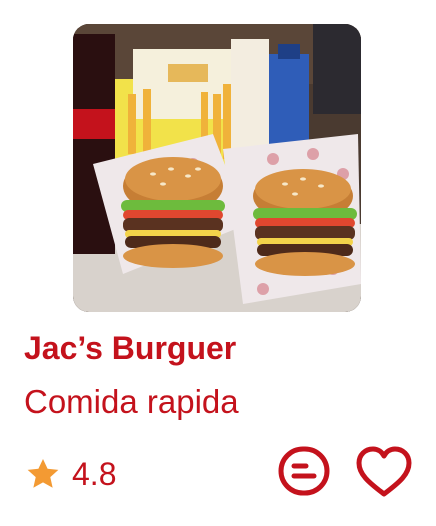 The image size is (436, 526). I want to click on review-icon, so click(304, 474).